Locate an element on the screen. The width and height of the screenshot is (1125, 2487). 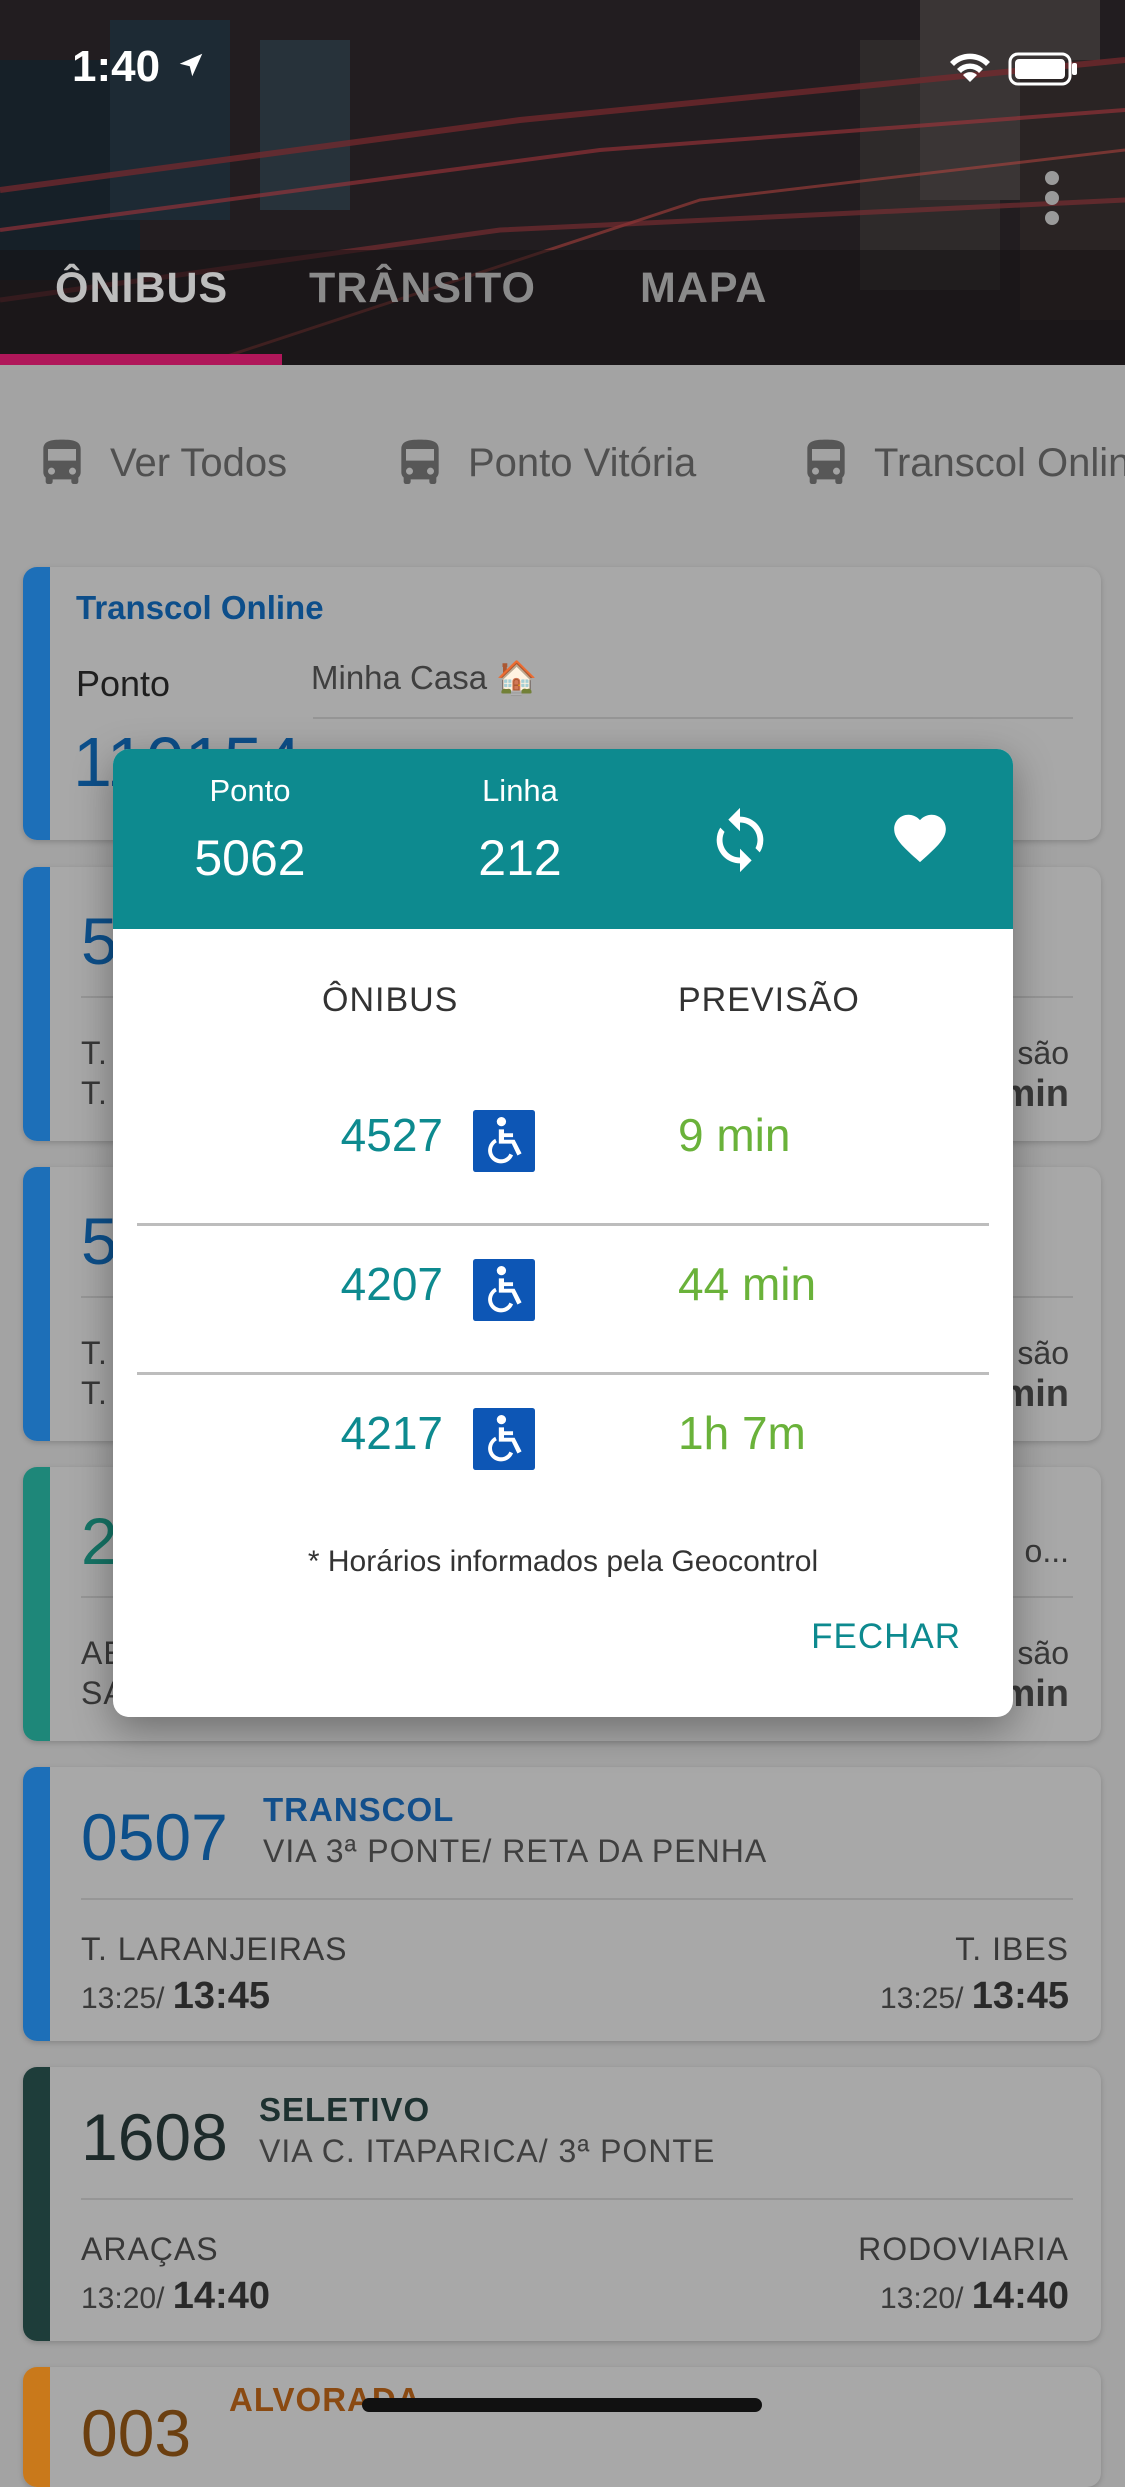
bus-number: 4527 is located at coordinates (391, 1135).